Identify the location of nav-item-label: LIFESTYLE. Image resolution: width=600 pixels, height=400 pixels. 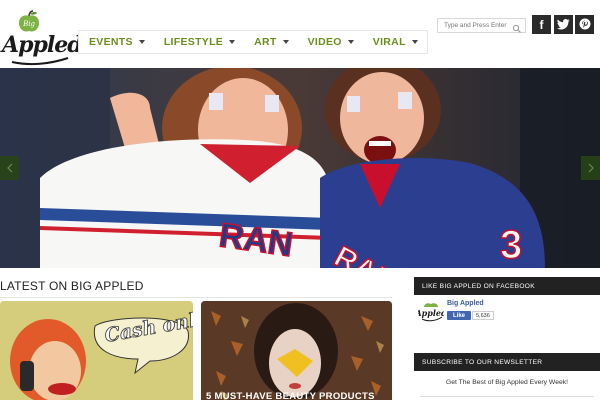
(193, 42).